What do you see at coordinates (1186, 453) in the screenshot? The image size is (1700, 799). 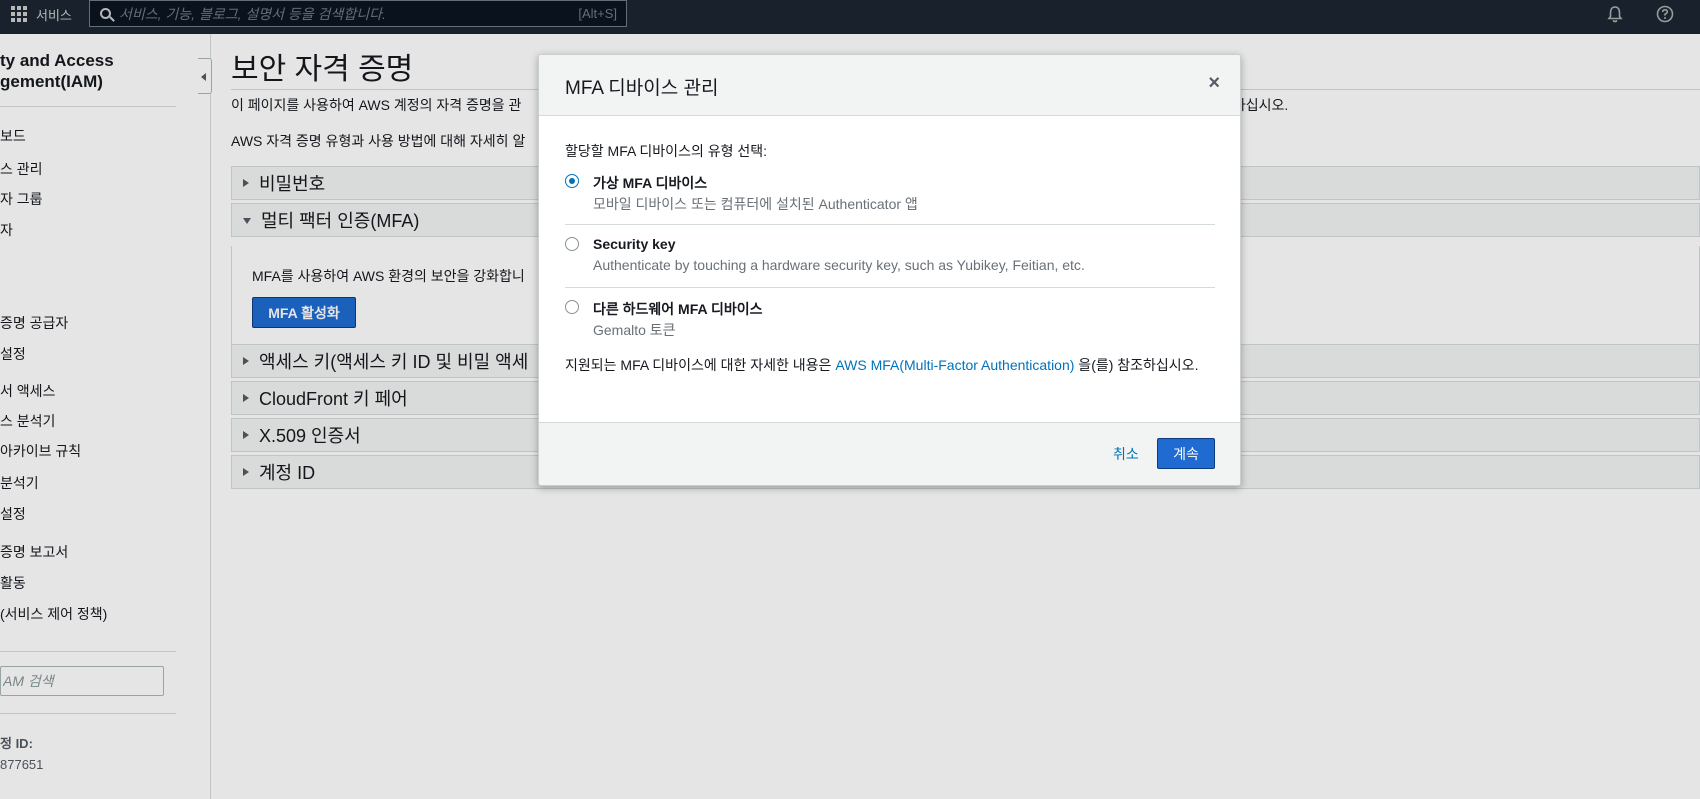 I see `continue-button: 계속` at bounding box center [1186, 453].